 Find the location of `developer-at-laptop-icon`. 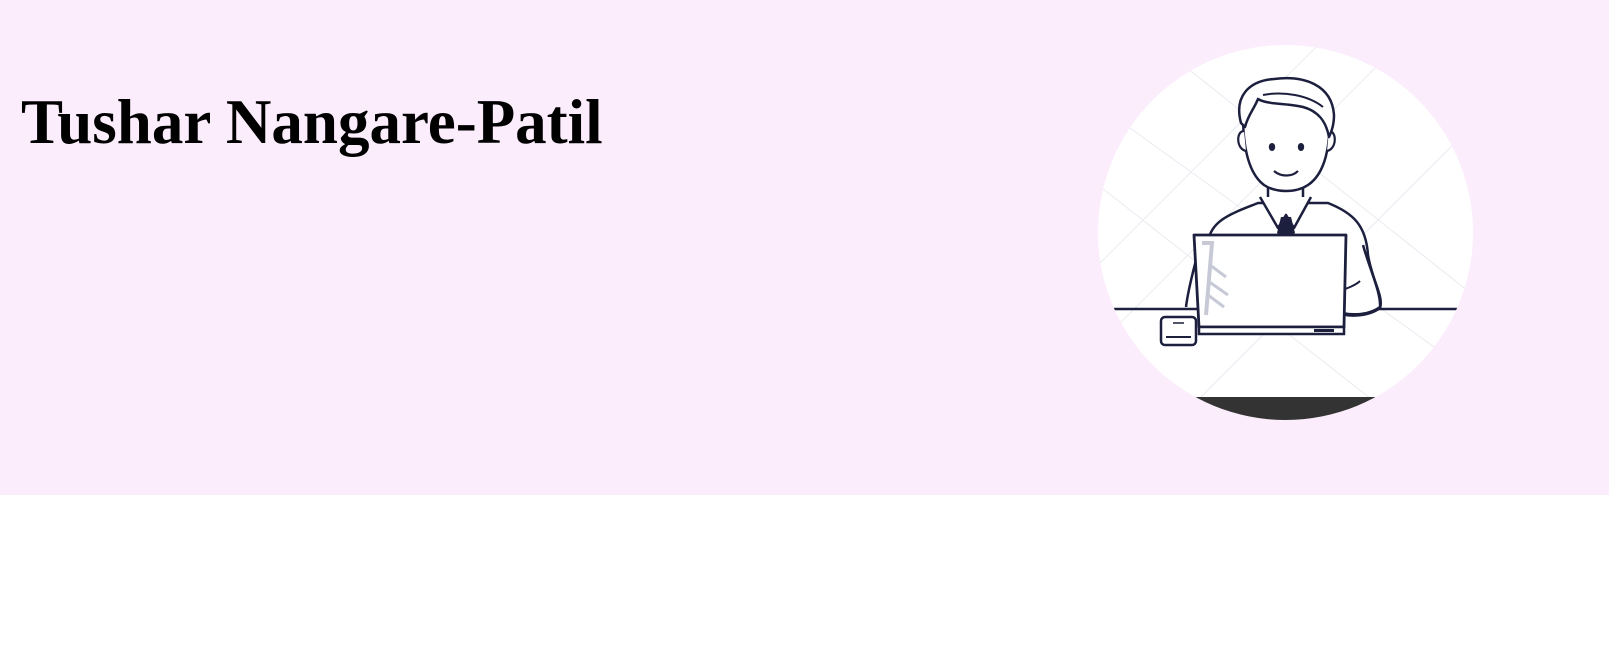

developer-at-laptop-icon is located at coordinates (1285, 232).